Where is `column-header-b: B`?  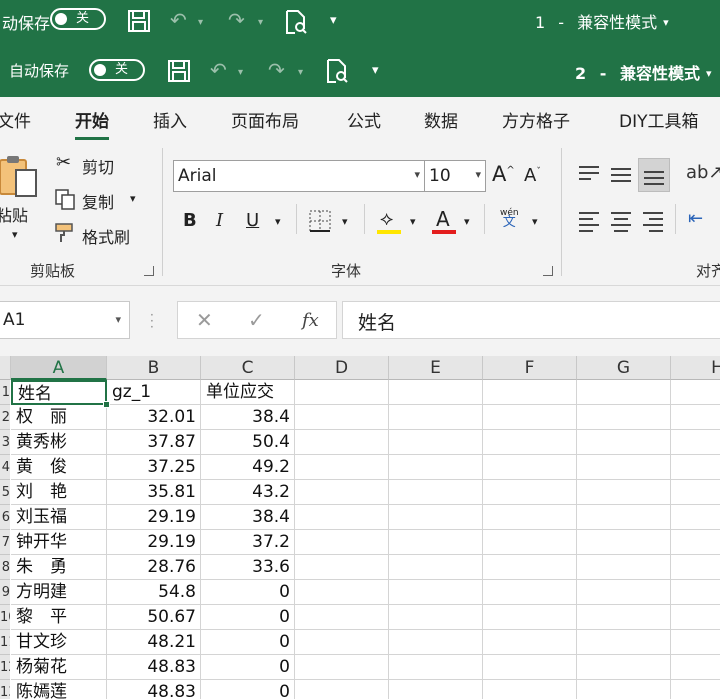
column-header-b: B is located at coordinates (154, 368).